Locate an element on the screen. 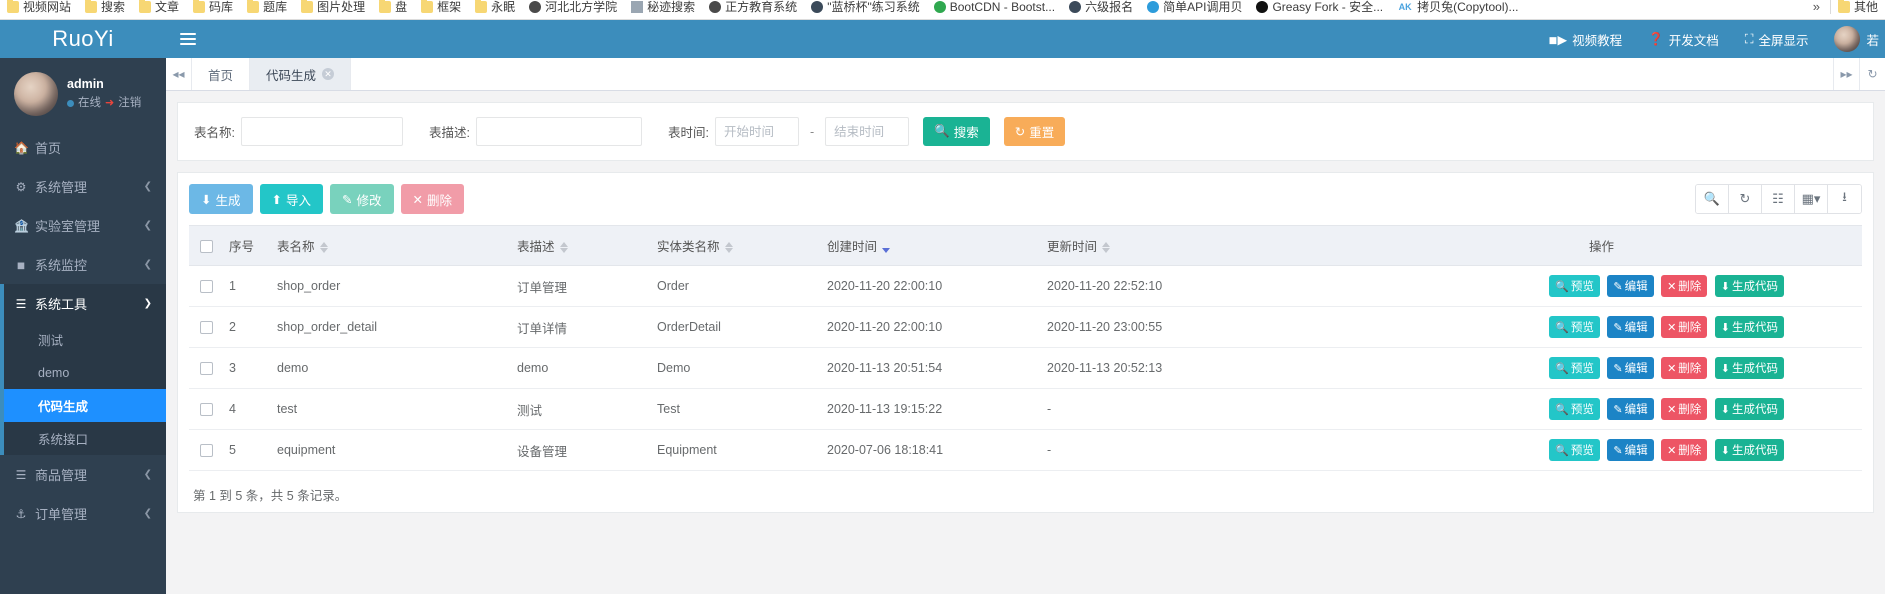 This screenshot has height=594, width=1885. search-button: 🔍 搜索 is located at coordinates (956, 131).